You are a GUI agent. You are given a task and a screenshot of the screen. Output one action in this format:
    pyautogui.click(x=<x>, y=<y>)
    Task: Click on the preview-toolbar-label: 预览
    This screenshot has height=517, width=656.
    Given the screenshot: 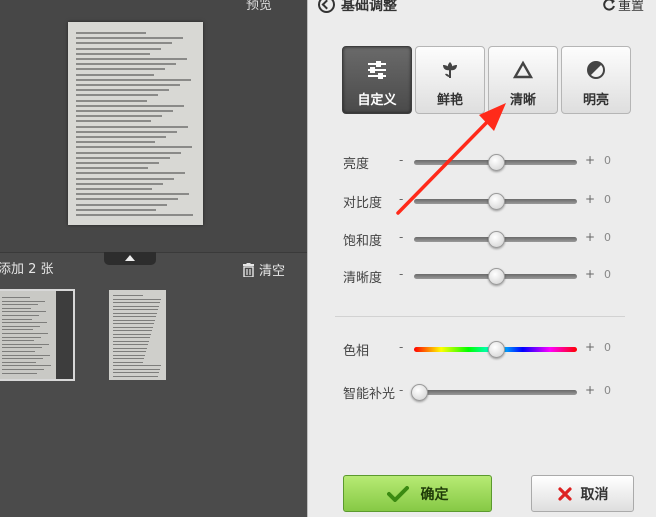 What is the action you would take?
    pyautogui.click(x=259, y=6)
    